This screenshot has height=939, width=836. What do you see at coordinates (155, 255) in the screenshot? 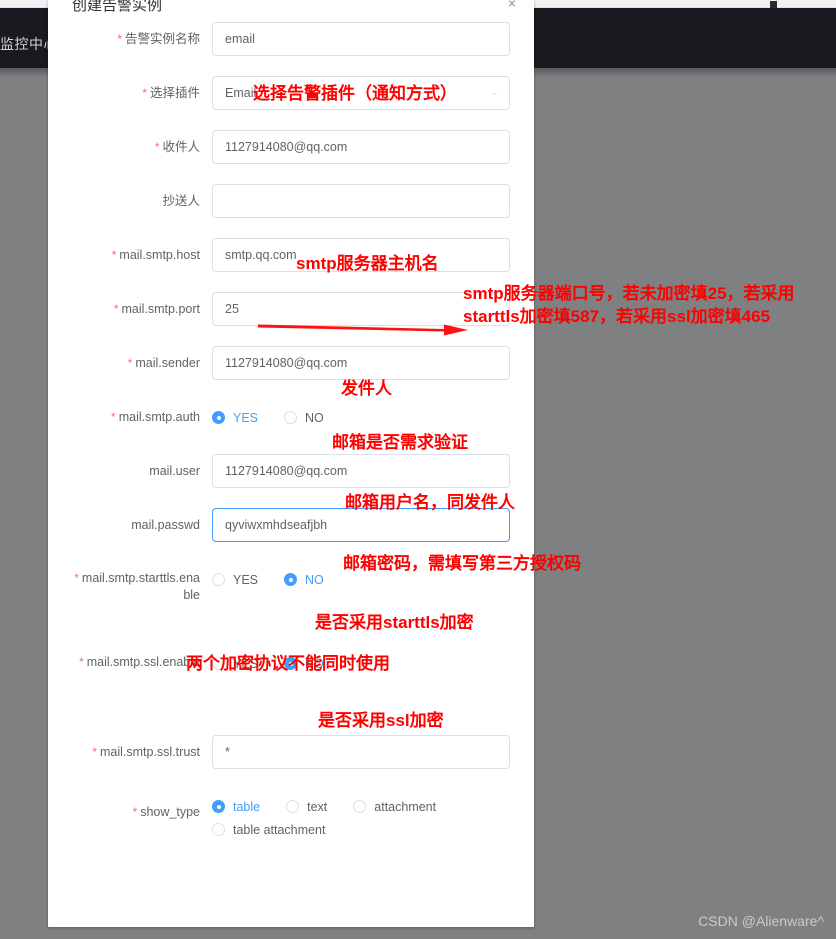
I see `label-mail-smtp-host: * mail.smtp.host` at bounding box center [155, 255].